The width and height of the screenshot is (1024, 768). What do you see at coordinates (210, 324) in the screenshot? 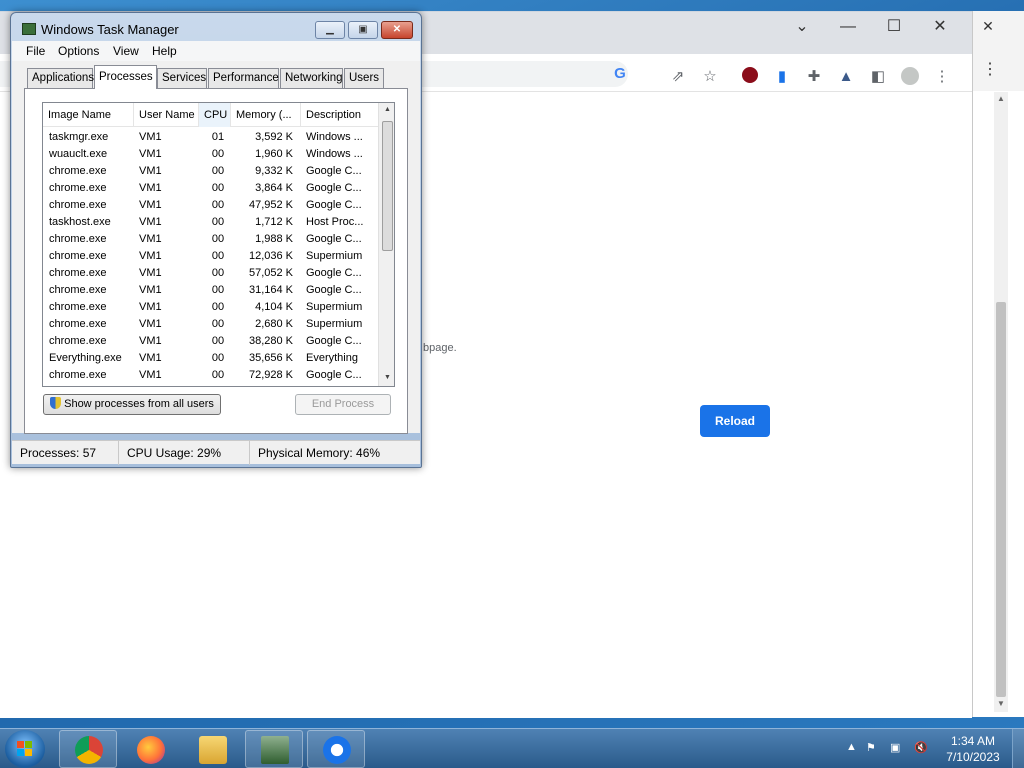
I see `table-row: chrome.exe VM1 00 2,680 K Supermium` at bounding box center [210, 324].